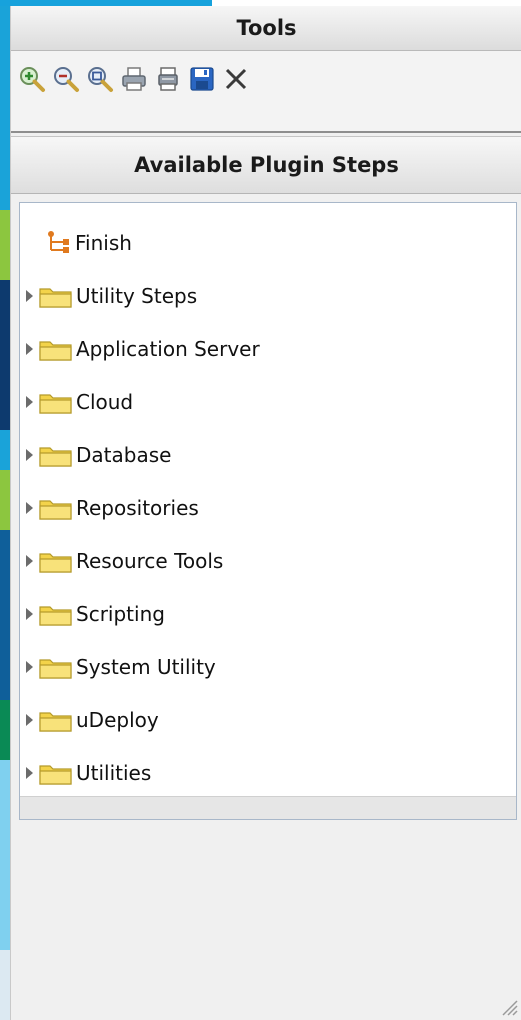 This screenshot has width=521, height=1020. What do you see at coordinates (105, 402) in the screenshot?
I see `tree-item-label: Cloud` at bounding box center [105, 402].